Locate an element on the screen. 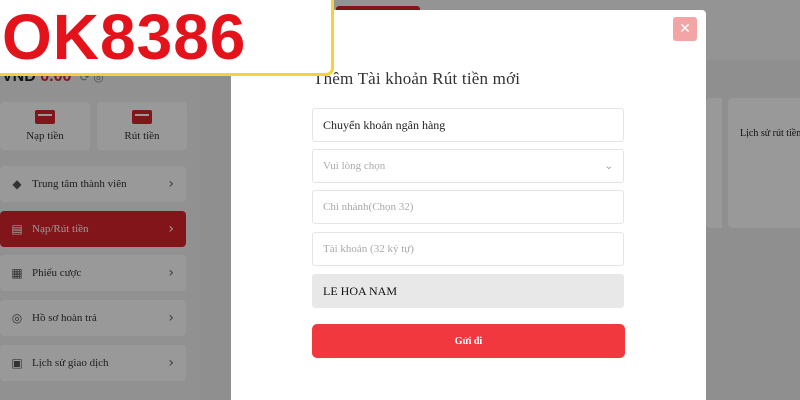  chevron-down-icon: ⌄ is located at coordinates (608, 166).